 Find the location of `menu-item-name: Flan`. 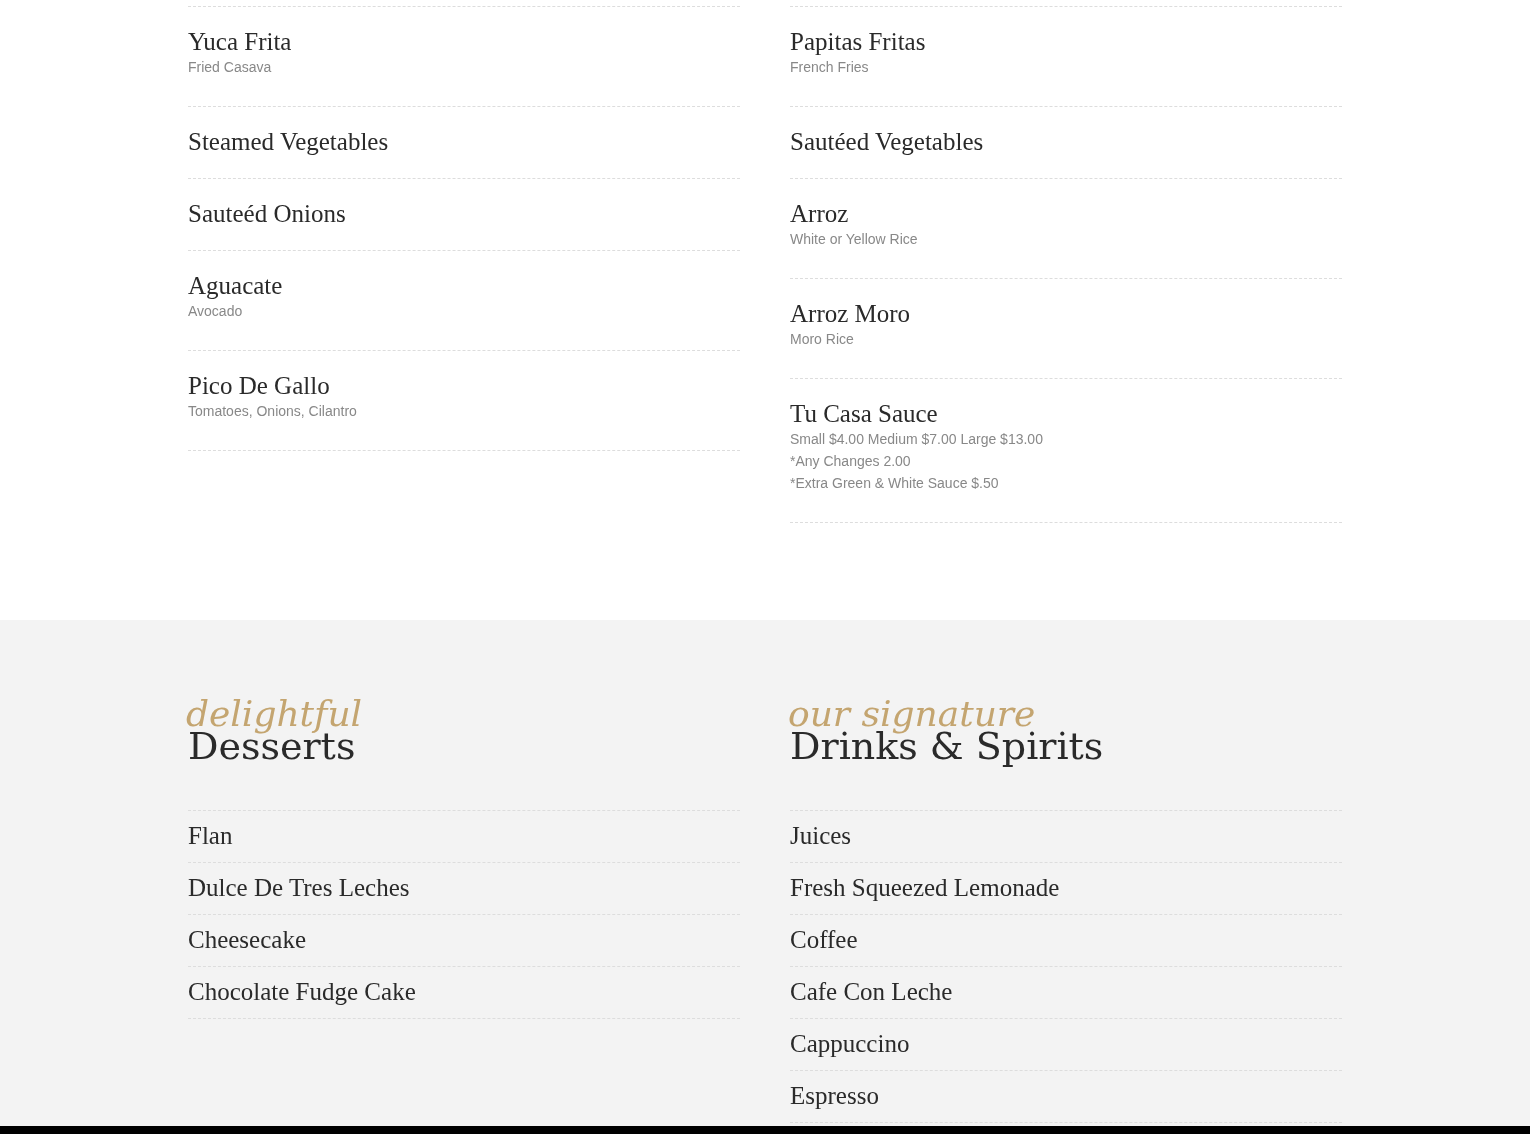

menu-item-name: Flan is located at coordinates (210, 836).